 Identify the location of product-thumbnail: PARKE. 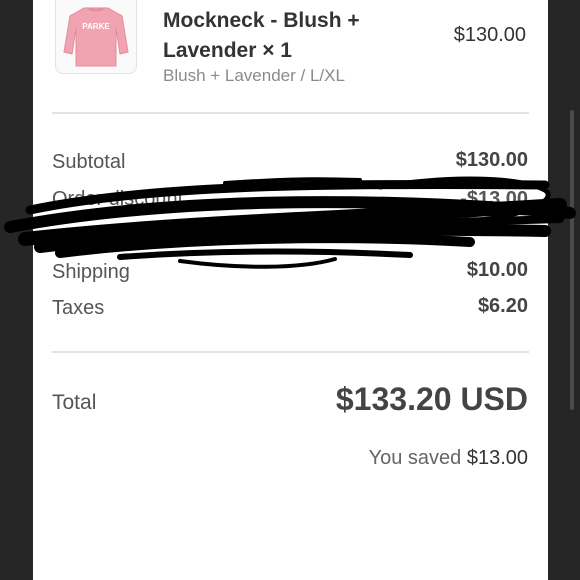
(96, 37).